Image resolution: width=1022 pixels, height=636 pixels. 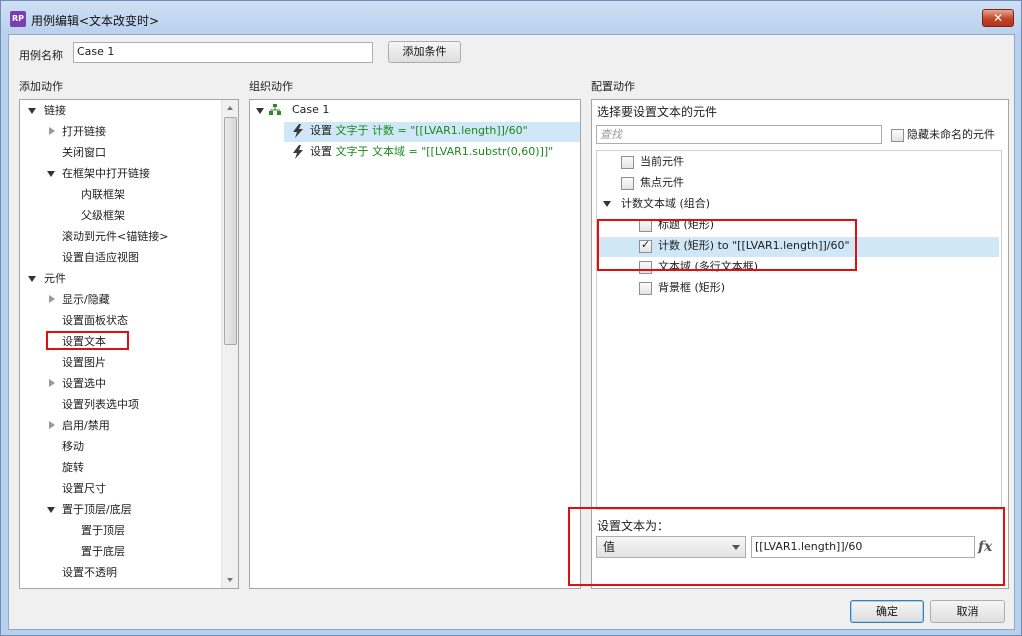 What do you see at coordinates (609, 547) in the screenshot?
I see `value-type-selected: 值` at bounding box center [609, 547].